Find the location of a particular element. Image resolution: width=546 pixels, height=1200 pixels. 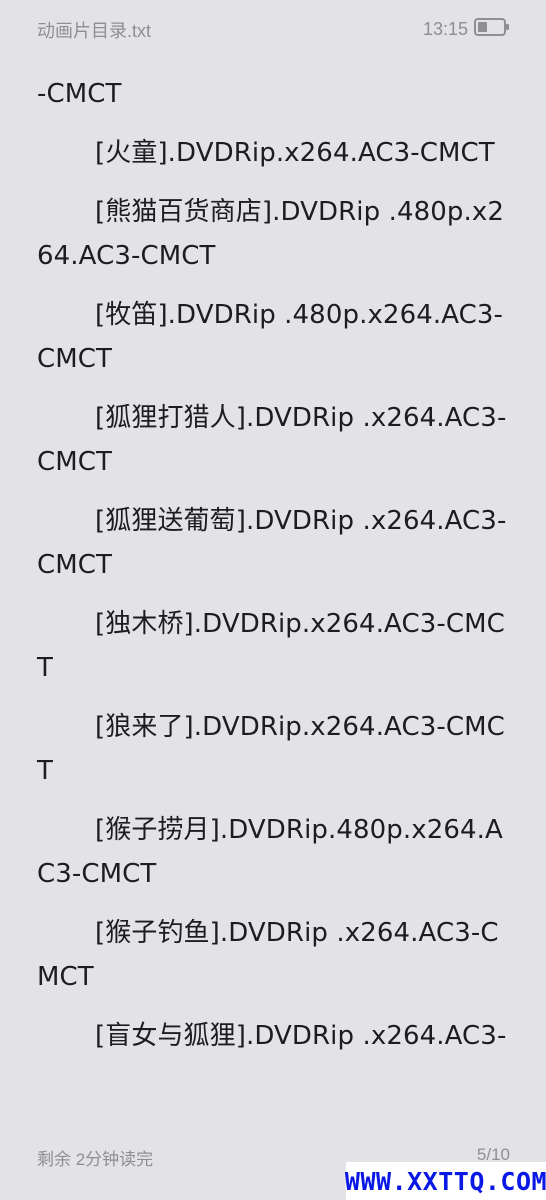

status-bar: 动画片目录.txt 13:15 is located at coordinates (273, 29).